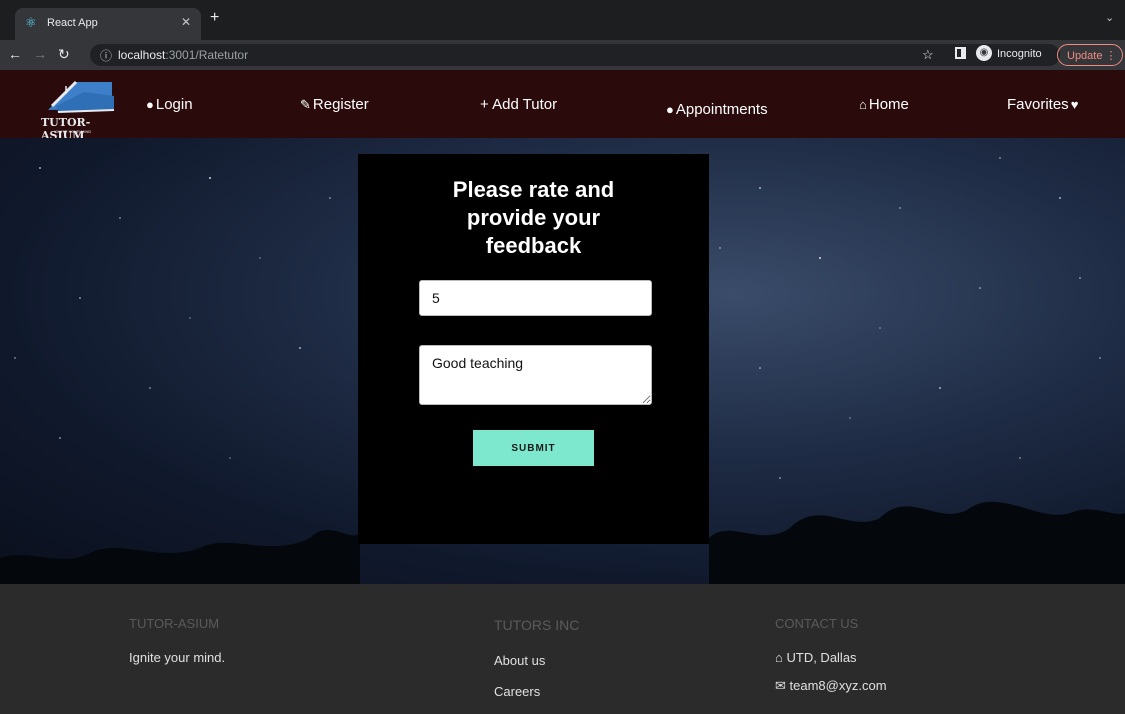 The height and width of the screenshot is (714, 1125). Describe the element at coordinates (1038, 104) in the screenshot. I see `nav-favorites-label: Favorites` at that location.